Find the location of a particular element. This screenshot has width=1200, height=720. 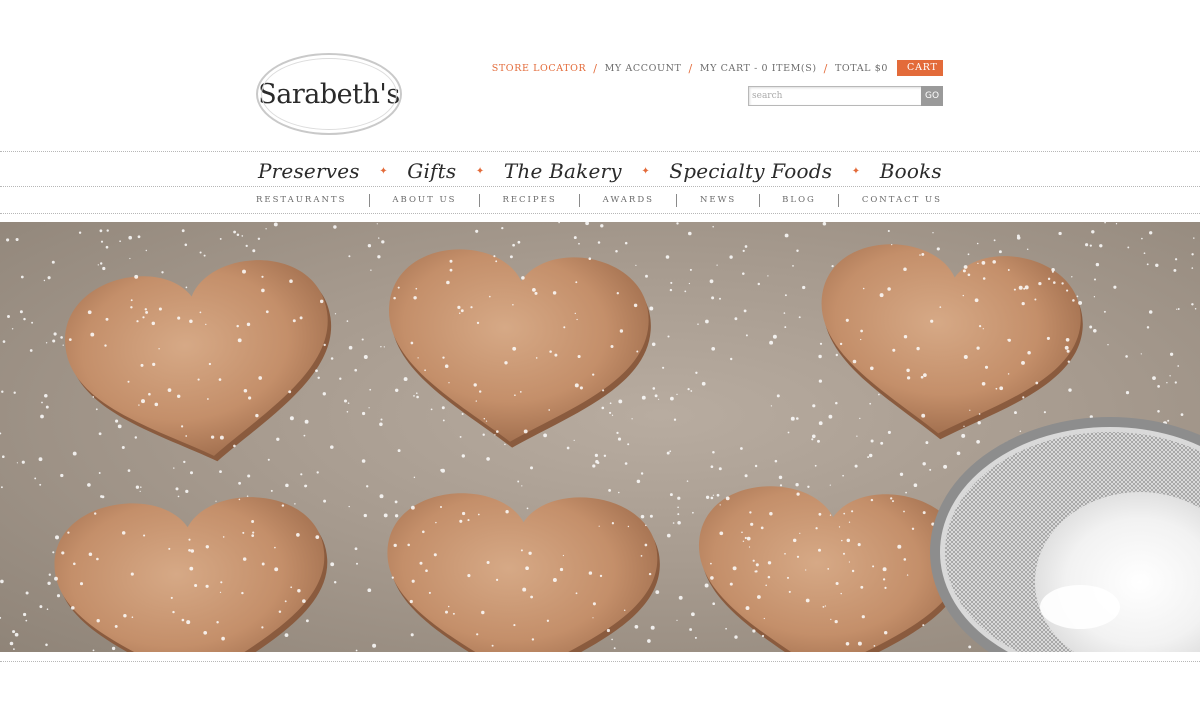

nav-the-bakery: The Bakery is located at coordinates (563, 171).